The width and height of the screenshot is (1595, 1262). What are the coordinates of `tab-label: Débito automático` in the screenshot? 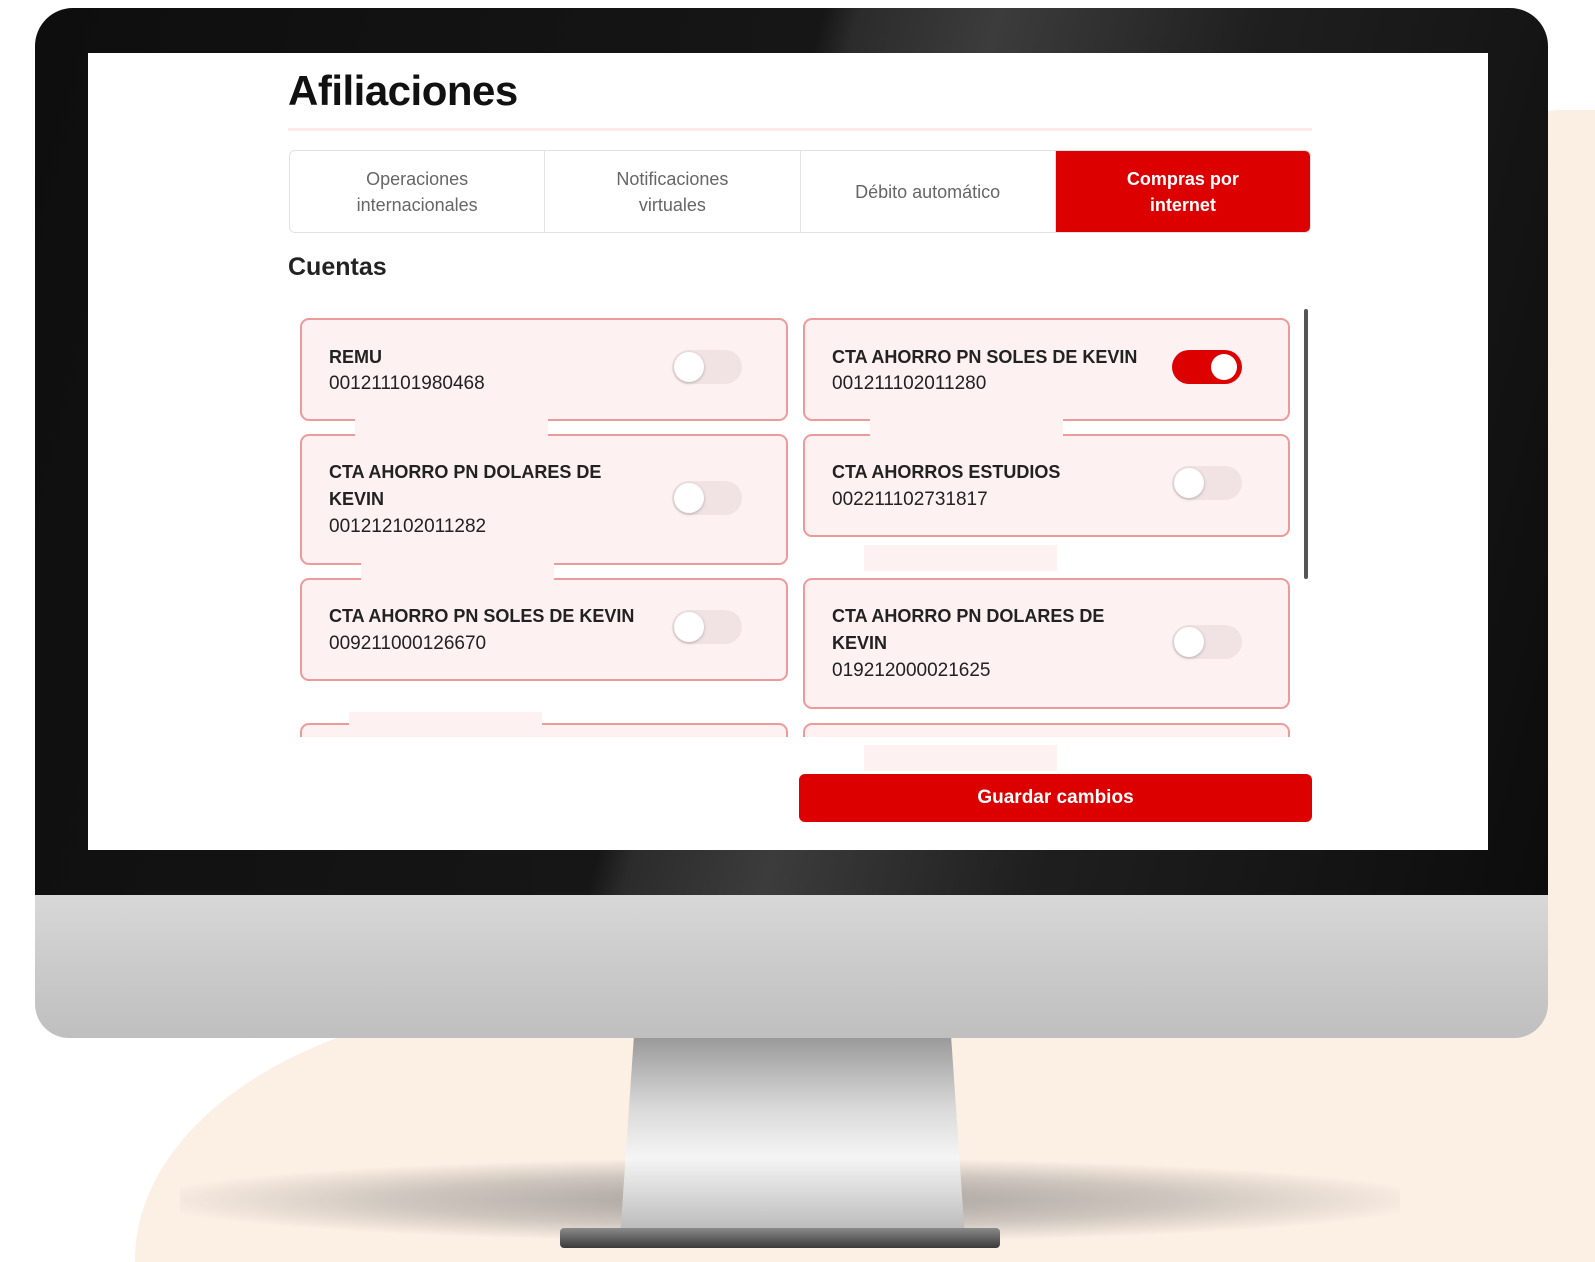 It's located at (928, 191).